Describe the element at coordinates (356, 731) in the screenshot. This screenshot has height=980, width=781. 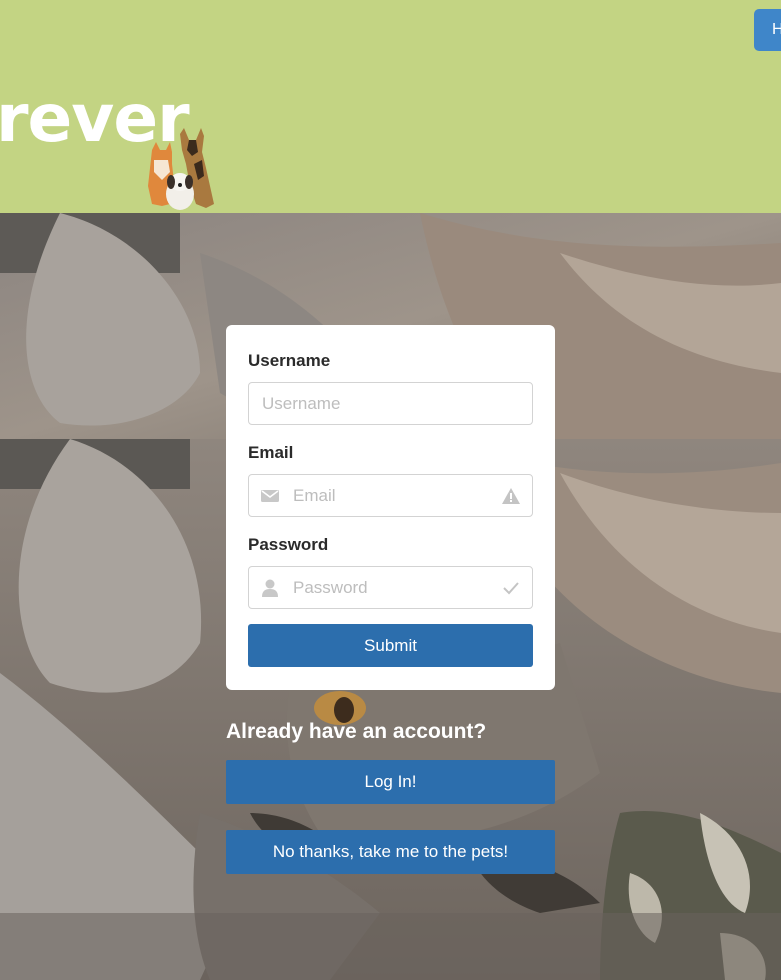
I see `already-have-account-text: Already have an account?` at that location.